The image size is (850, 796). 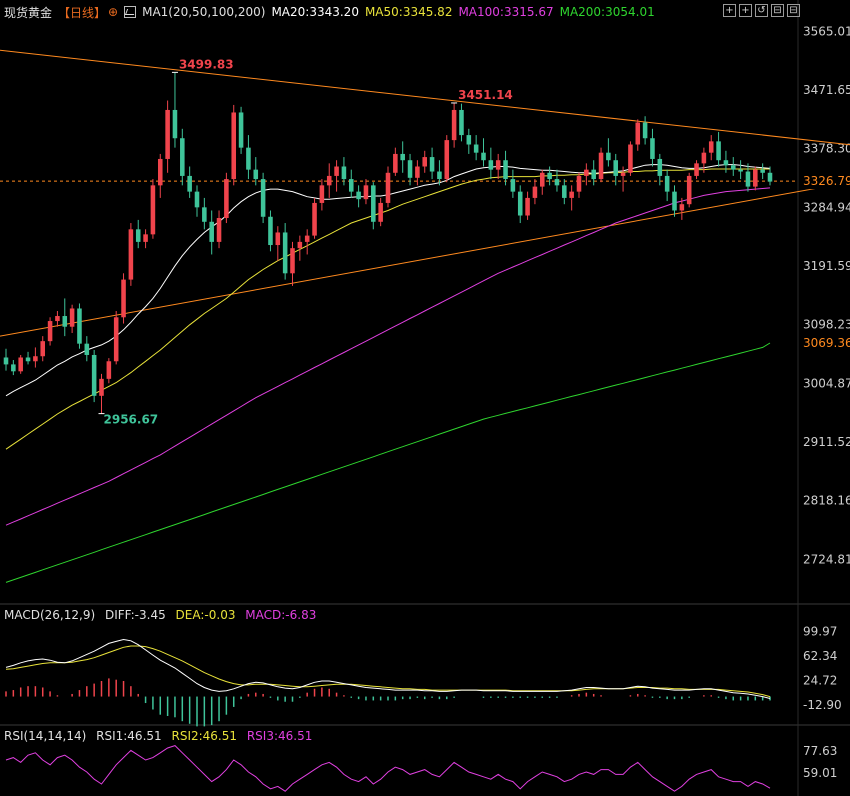 I want to click on last-price-tag-label: 3326.79, so click(x=826, y=181).